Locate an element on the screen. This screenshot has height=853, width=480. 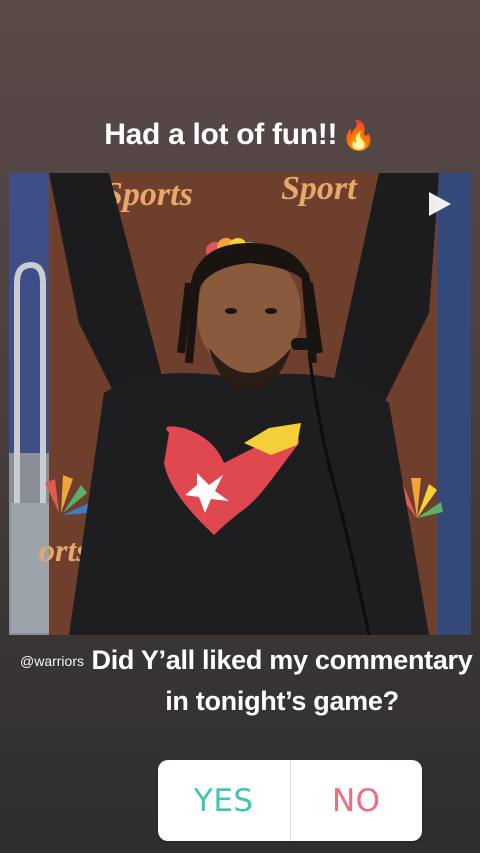
poll-sticker: YES NO is located at coordinates (290, 800).